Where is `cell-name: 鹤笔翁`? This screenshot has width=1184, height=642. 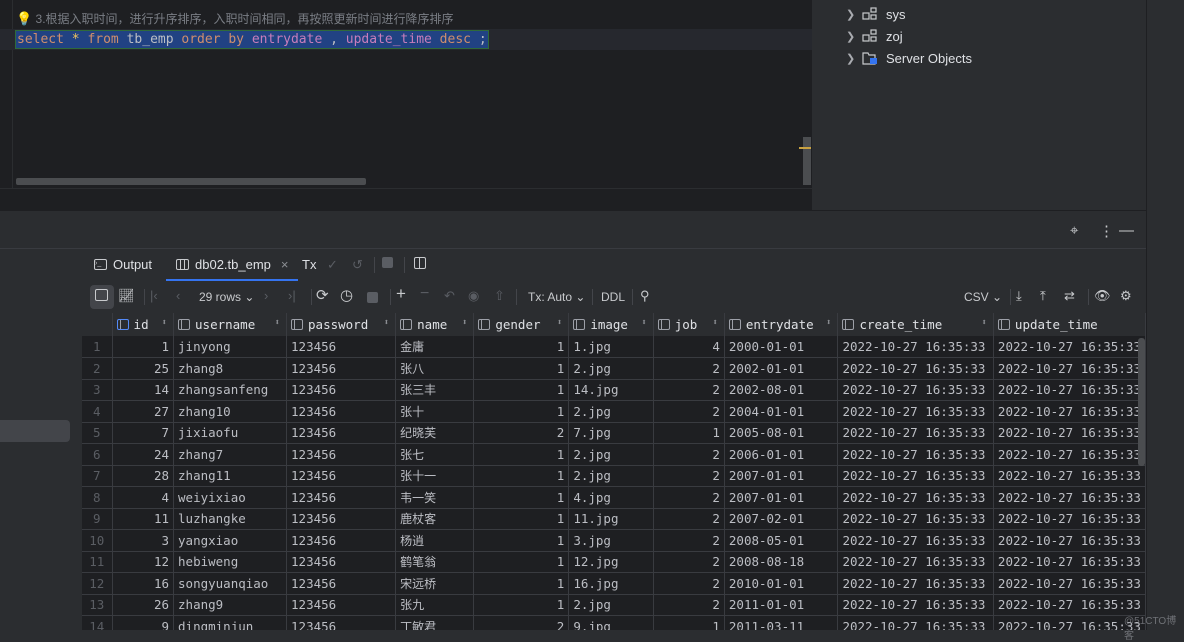 cell-name: 鹤笔翁 is located at coordinates (435, 562).